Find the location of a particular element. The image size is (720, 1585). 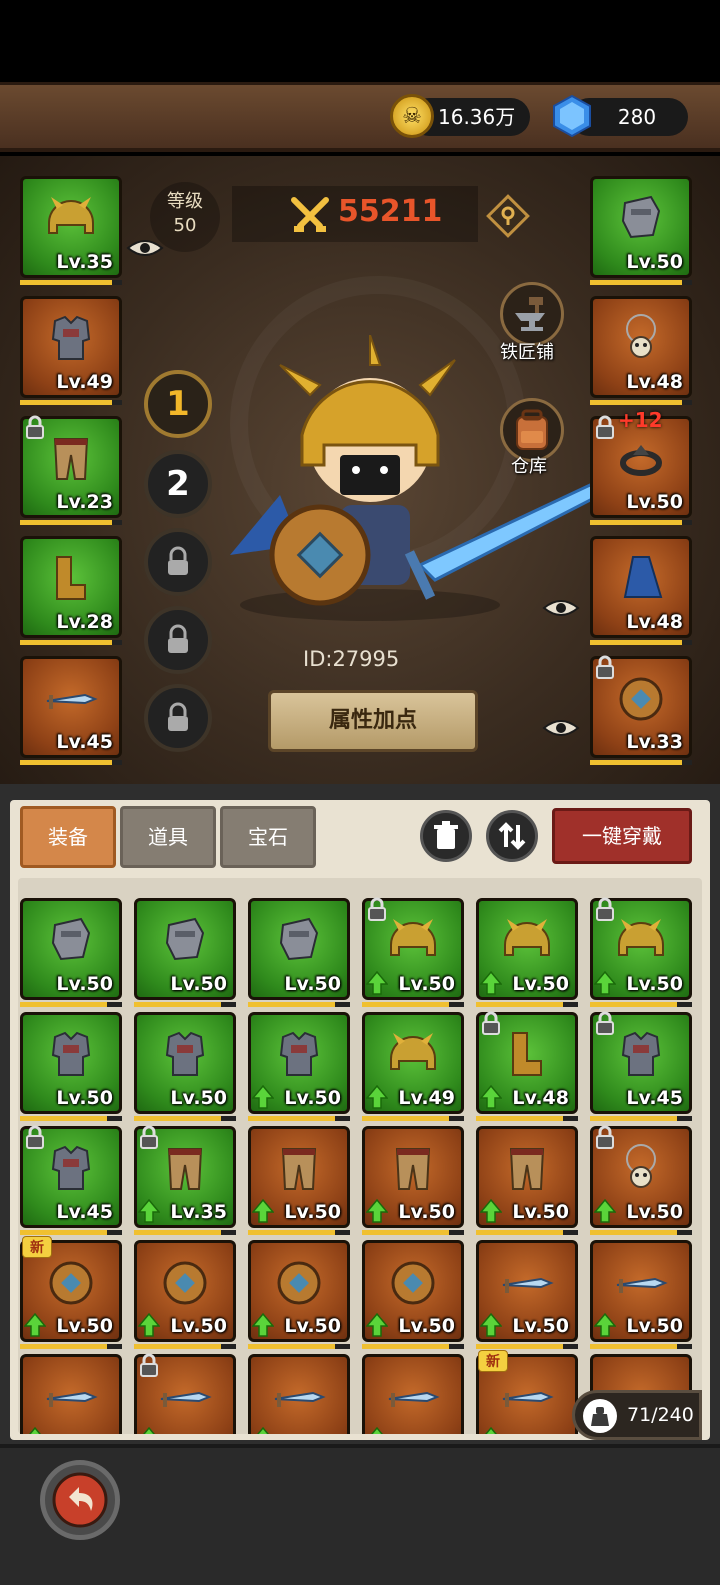

equip-slot-right-1: Lv.50 is located at coordinates (641, 227).